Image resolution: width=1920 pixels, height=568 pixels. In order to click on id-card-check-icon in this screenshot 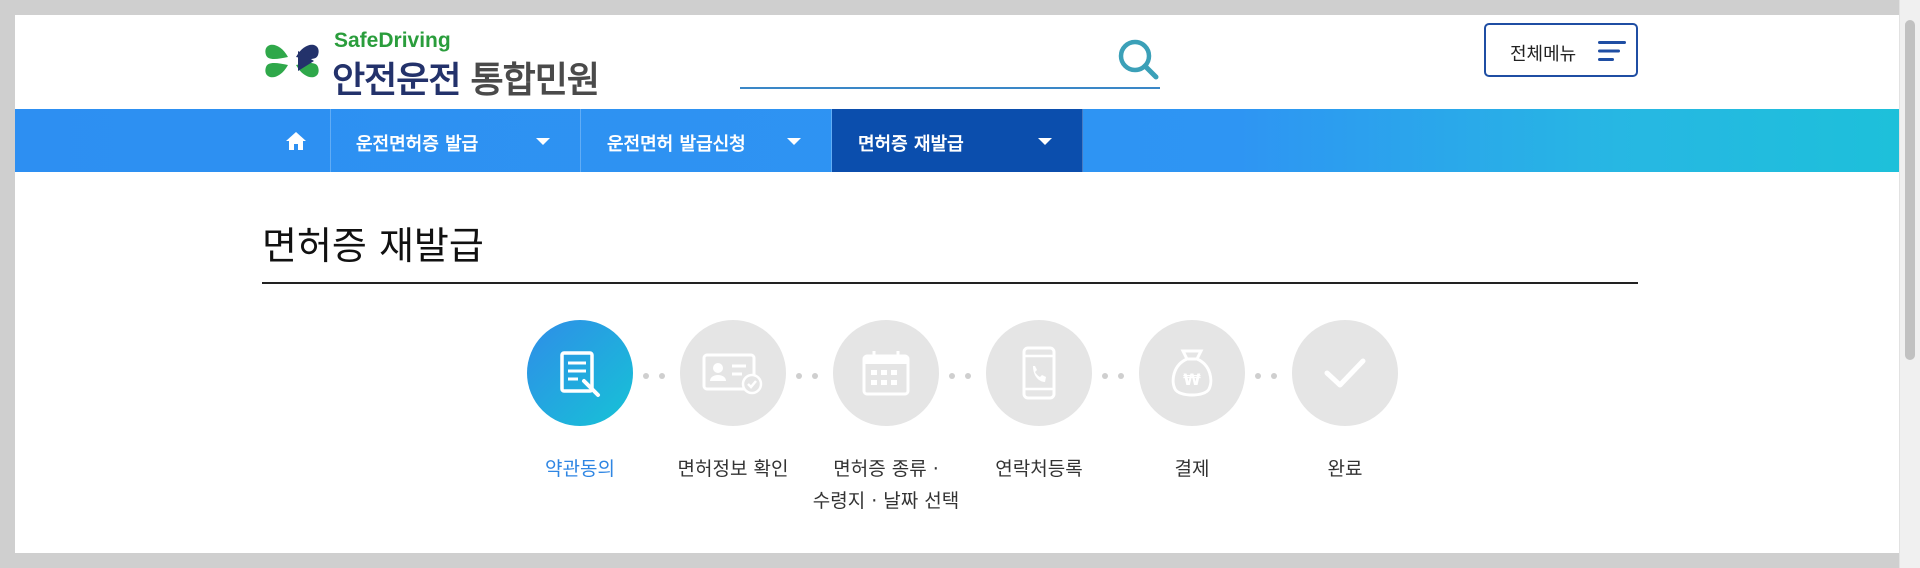, I will do `click(732, 374)`.